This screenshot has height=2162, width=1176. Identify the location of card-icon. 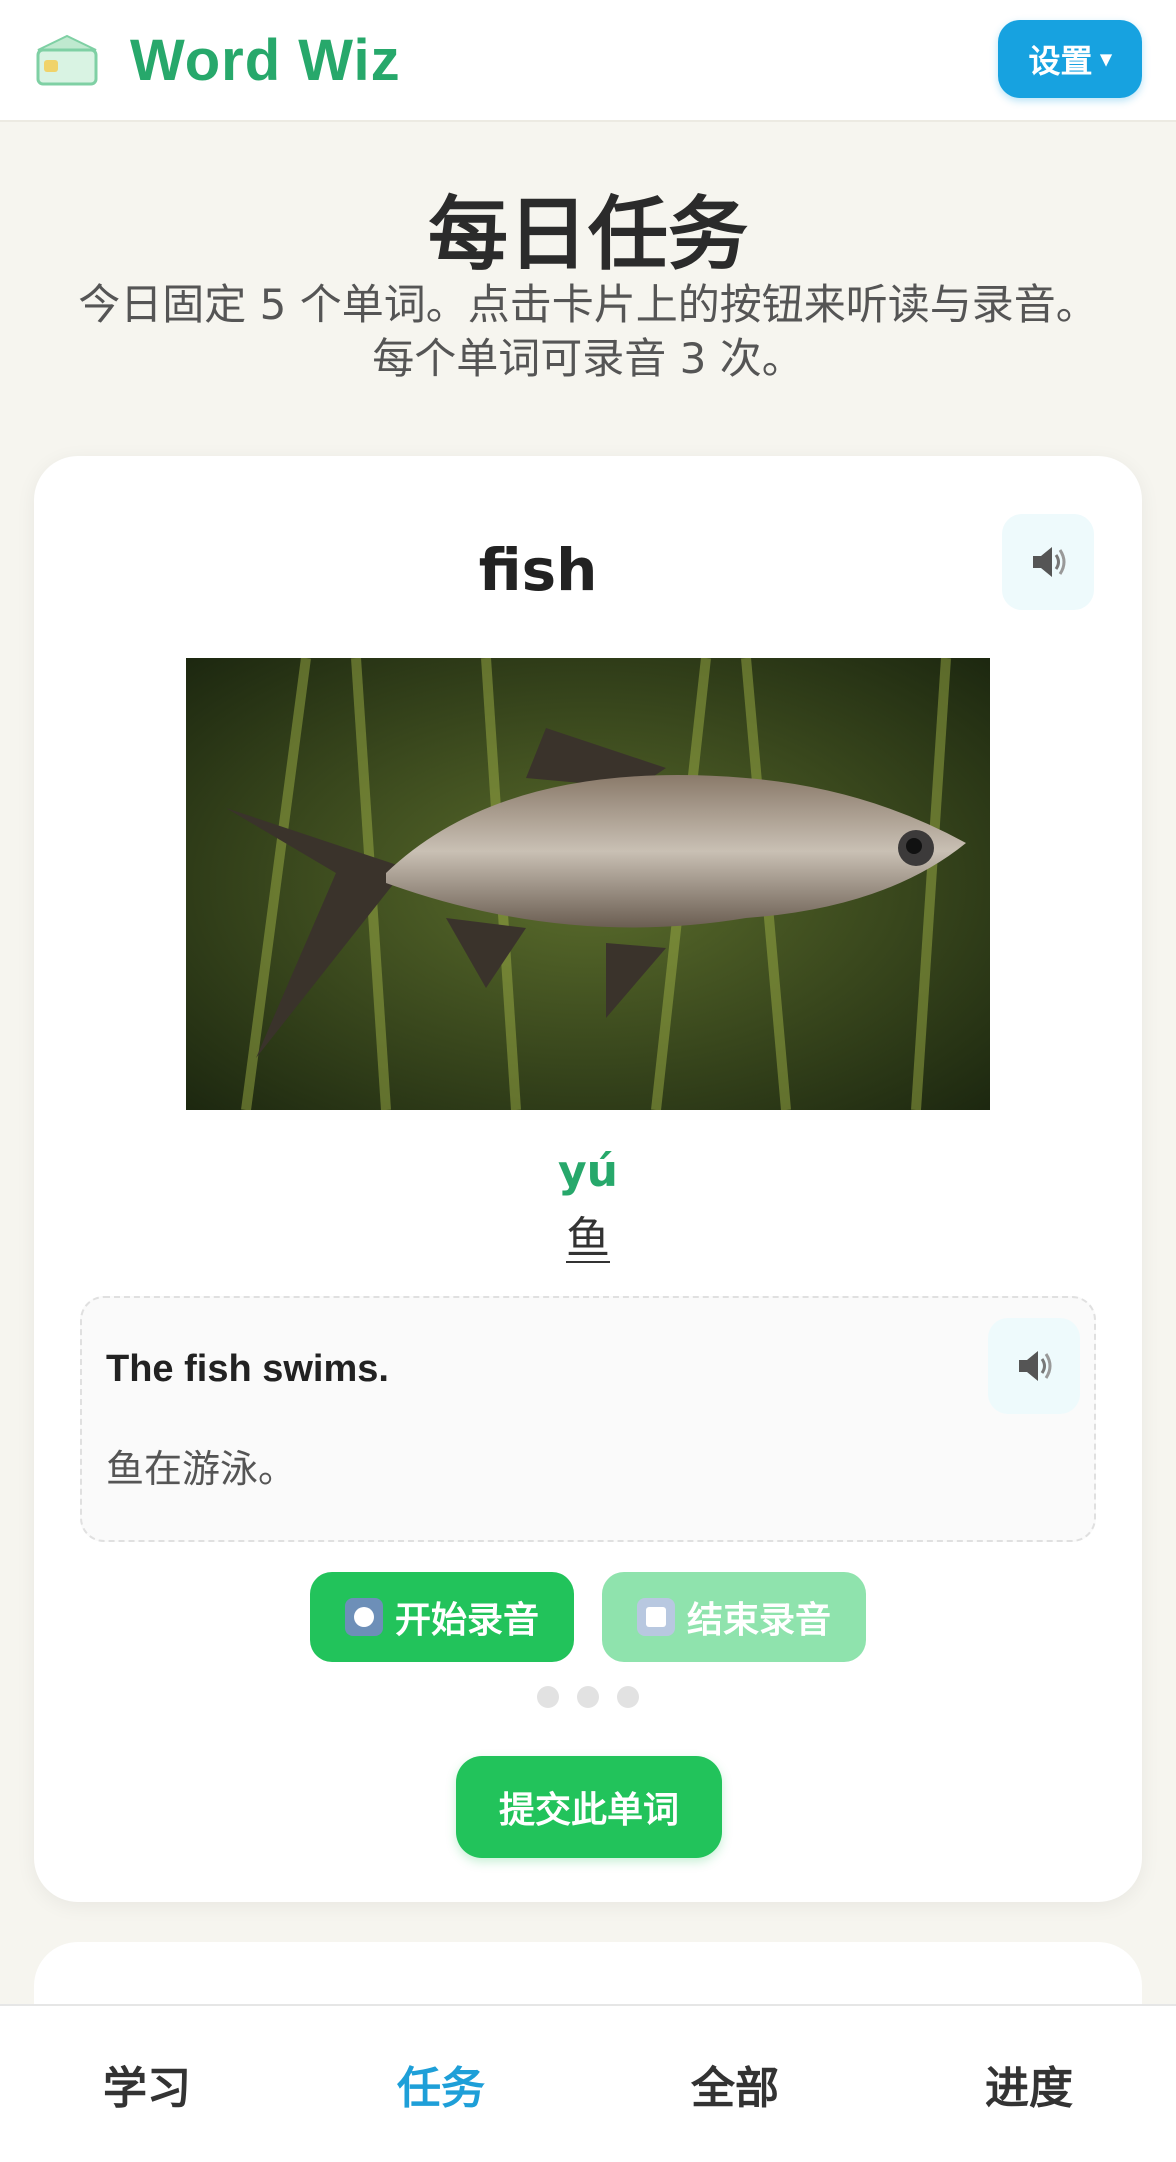
(67, 60).